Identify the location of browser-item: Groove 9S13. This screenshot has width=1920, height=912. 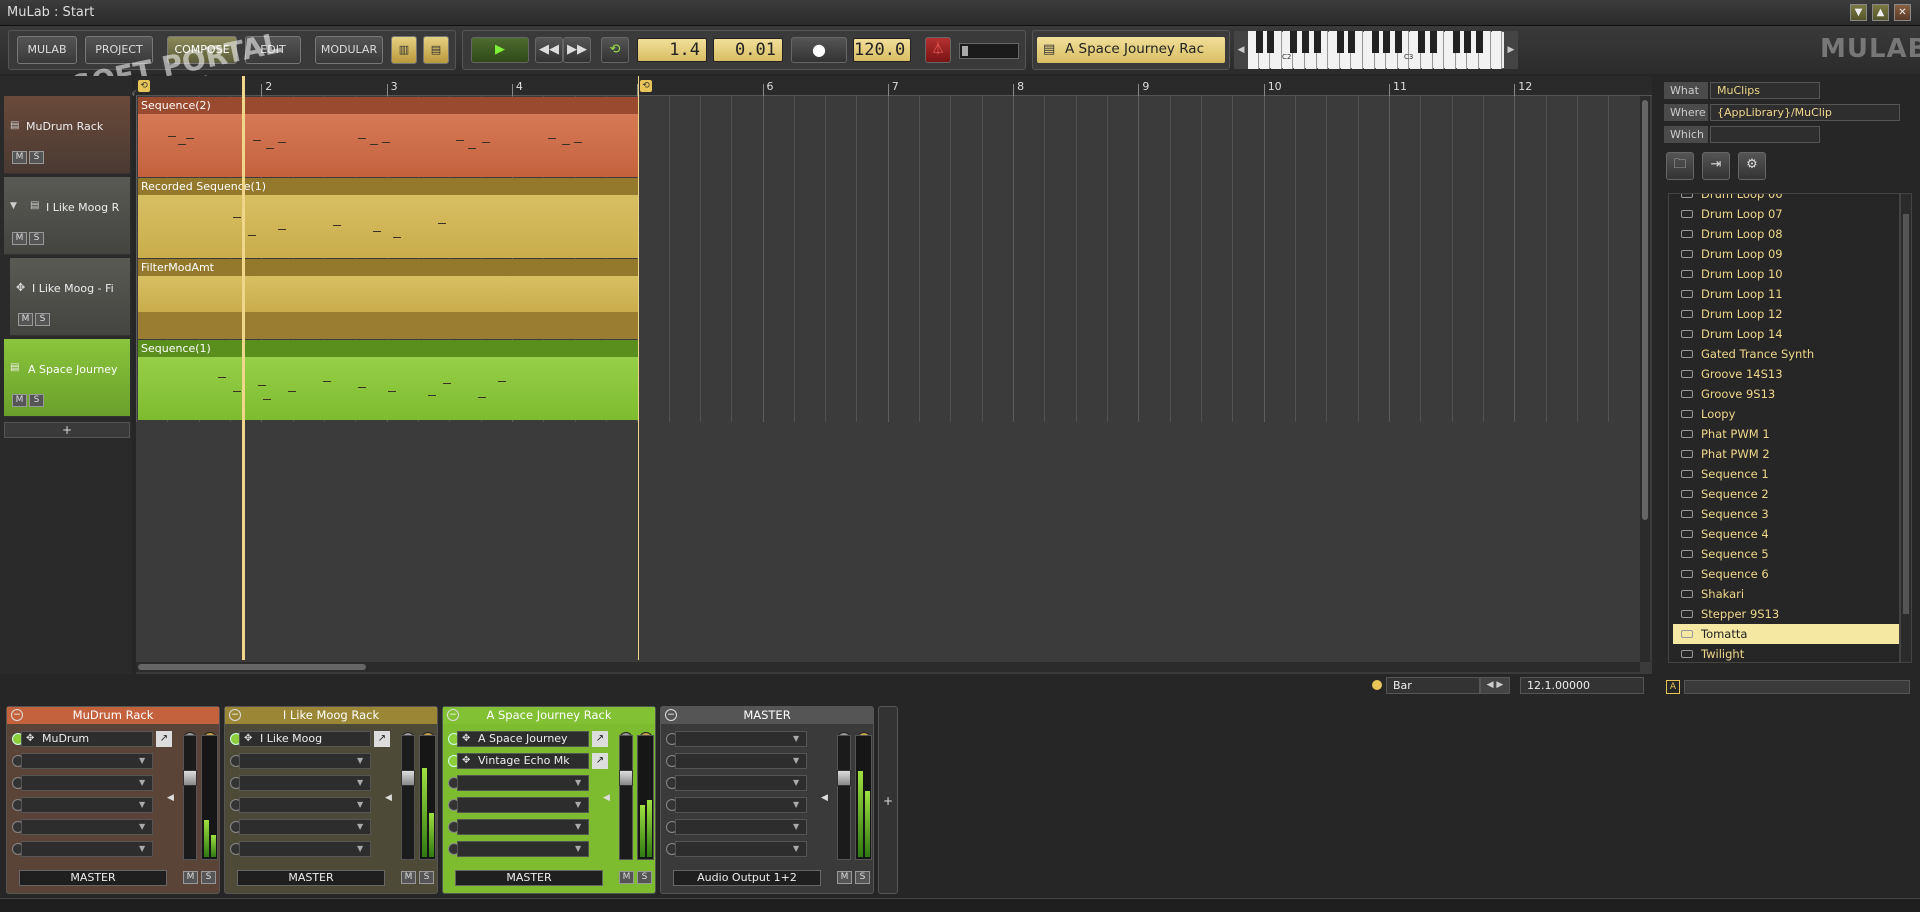
(1786, 394).